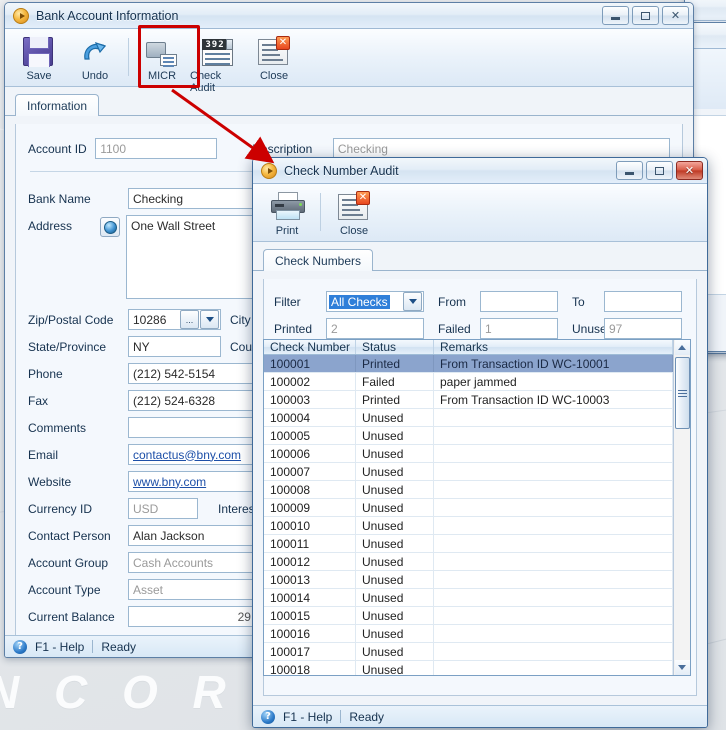 This screenshot has width=726, height=730. I want to click on table-row: 100018 Unused, so click(468, 668).